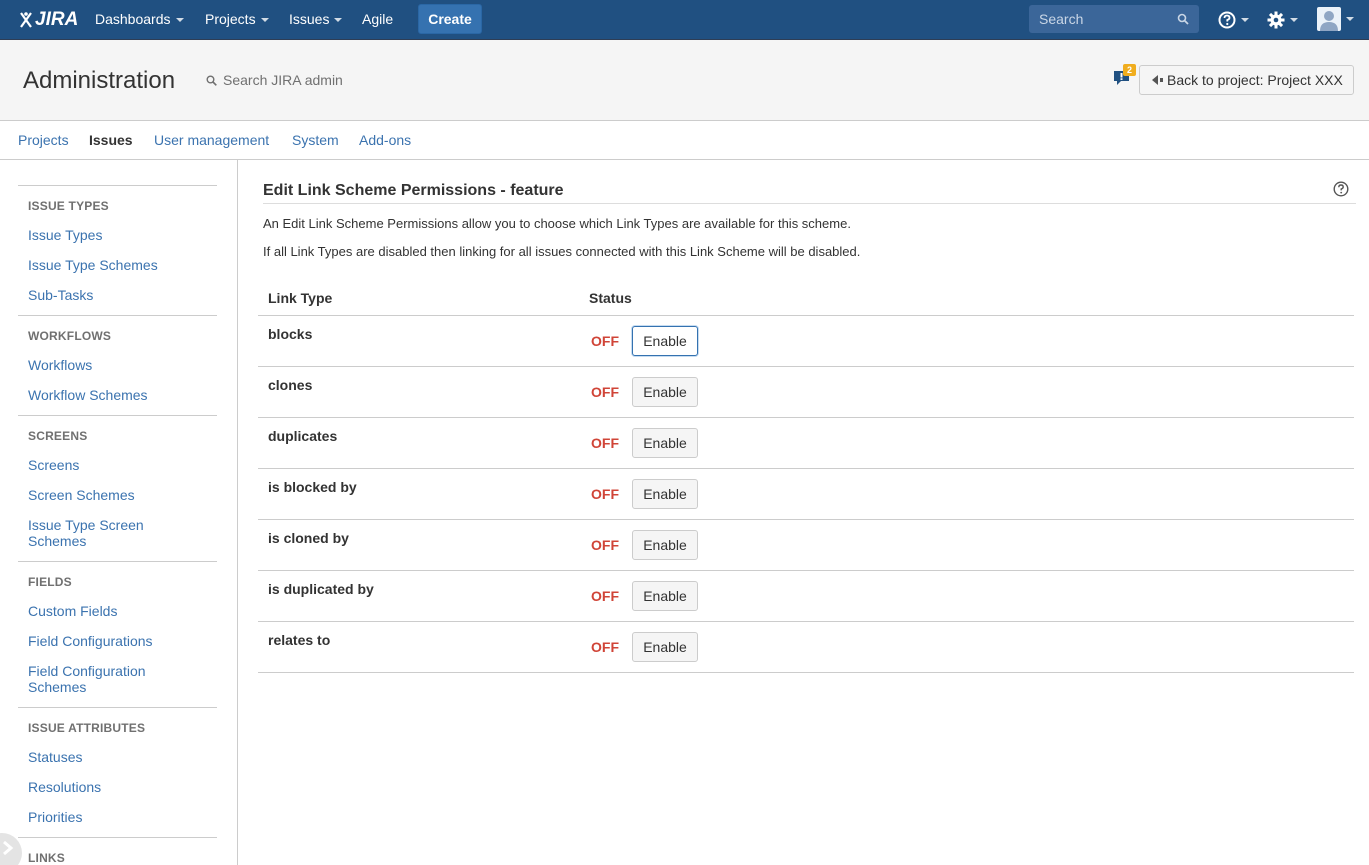 The width and height of the screenshot is (1369, 865). What do you see at coordinates (50, 582) in the screenshot?
I see `section-title-fields: FIELDS` at bounding box center [50, 582].